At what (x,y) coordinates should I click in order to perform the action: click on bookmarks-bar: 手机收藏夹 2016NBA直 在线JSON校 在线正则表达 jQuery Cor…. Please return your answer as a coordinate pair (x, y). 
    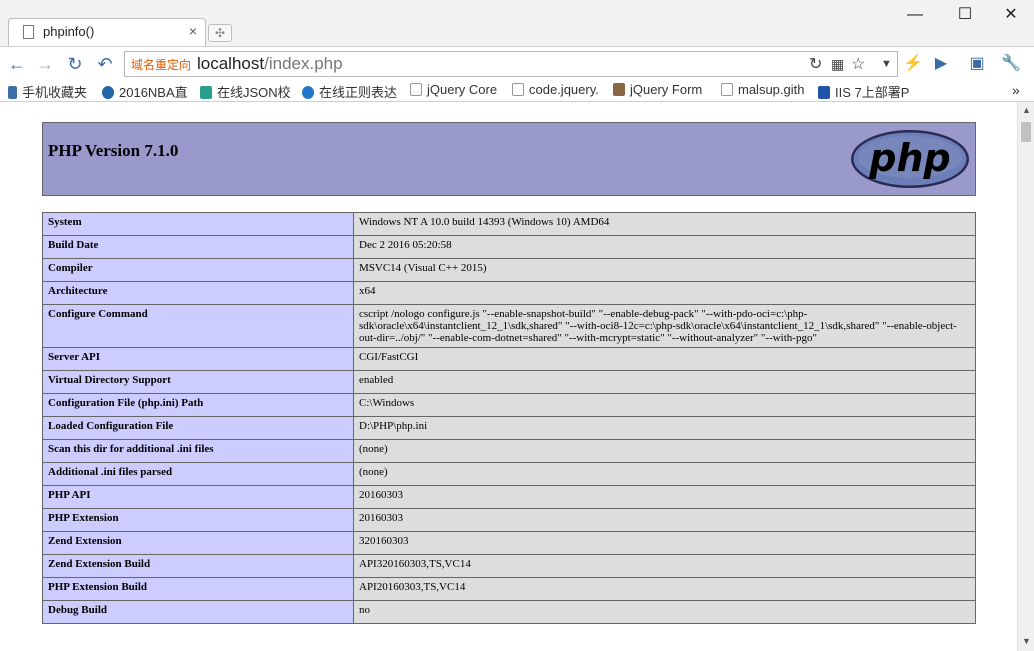
    Looking at the image, I should click on (517, 91).